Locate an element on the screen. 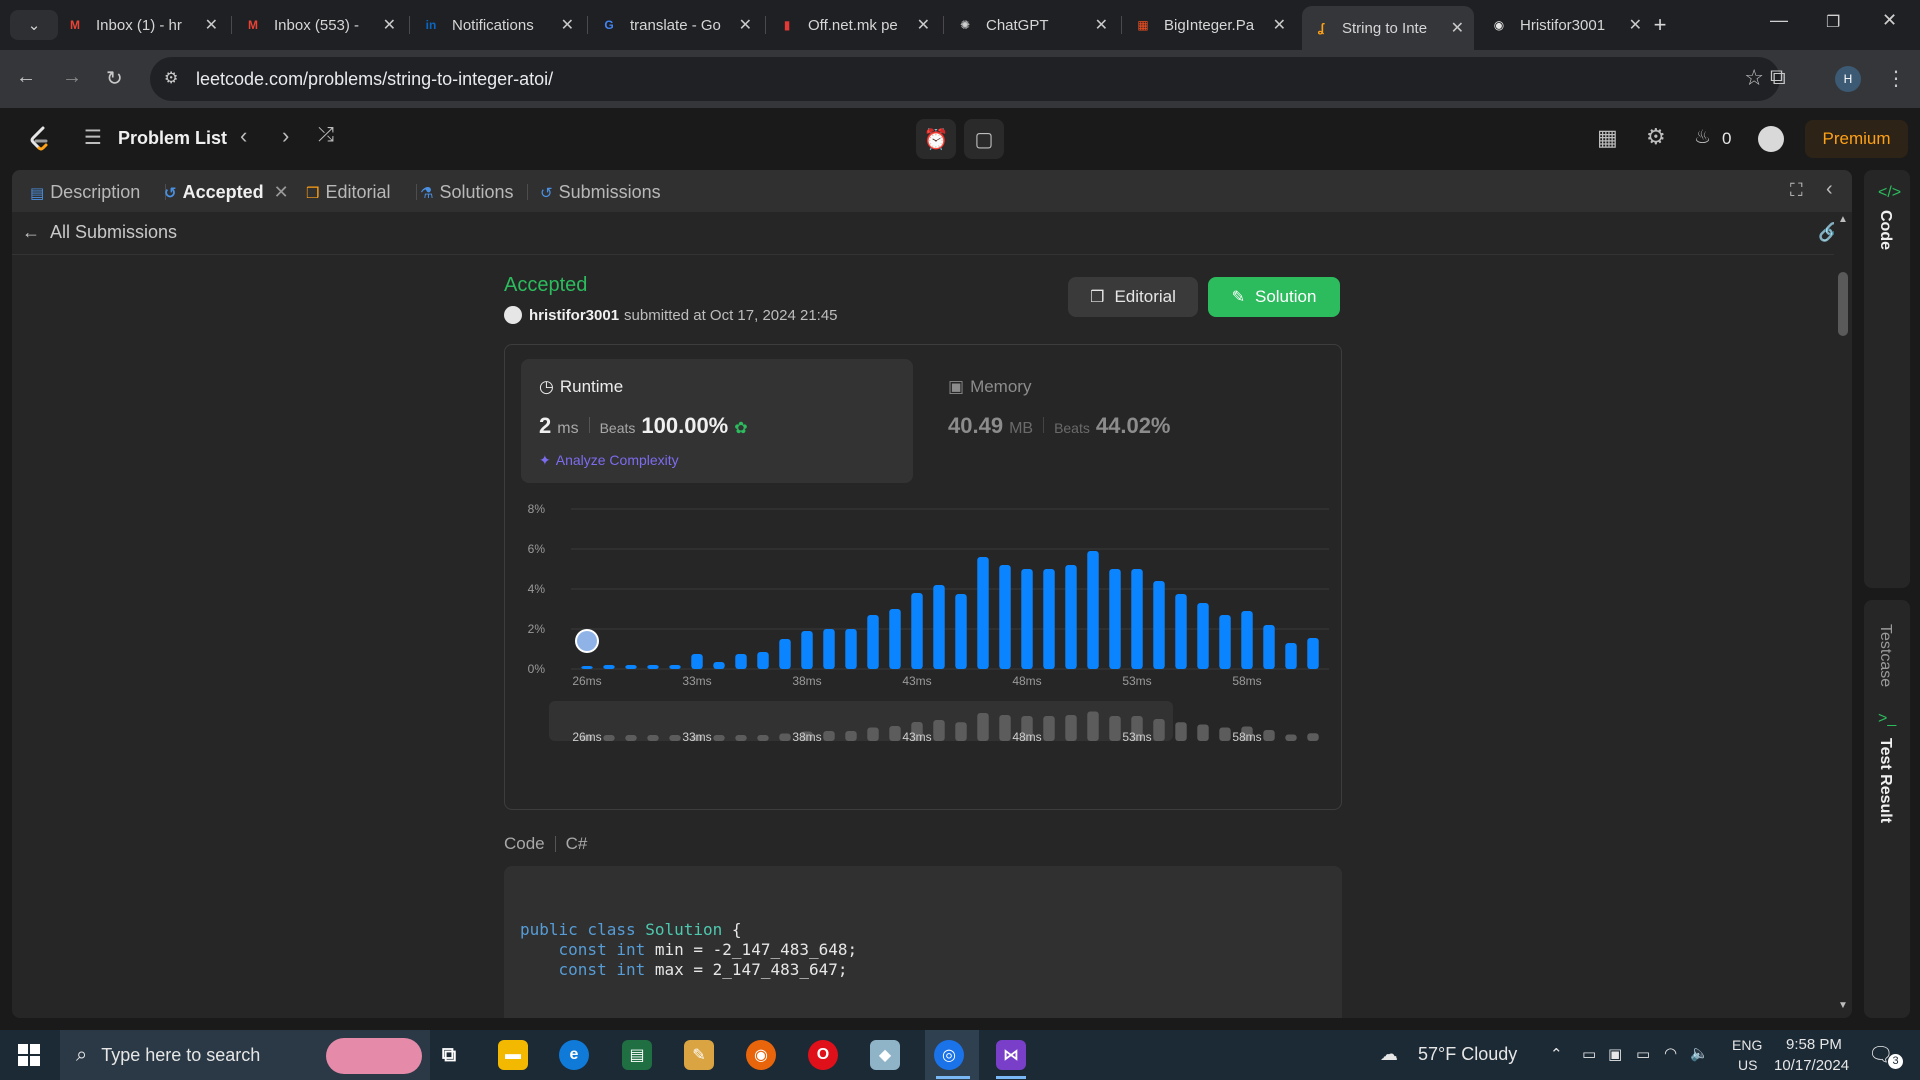  tab-description: ▤ Description is located at coordinates (85, 192).